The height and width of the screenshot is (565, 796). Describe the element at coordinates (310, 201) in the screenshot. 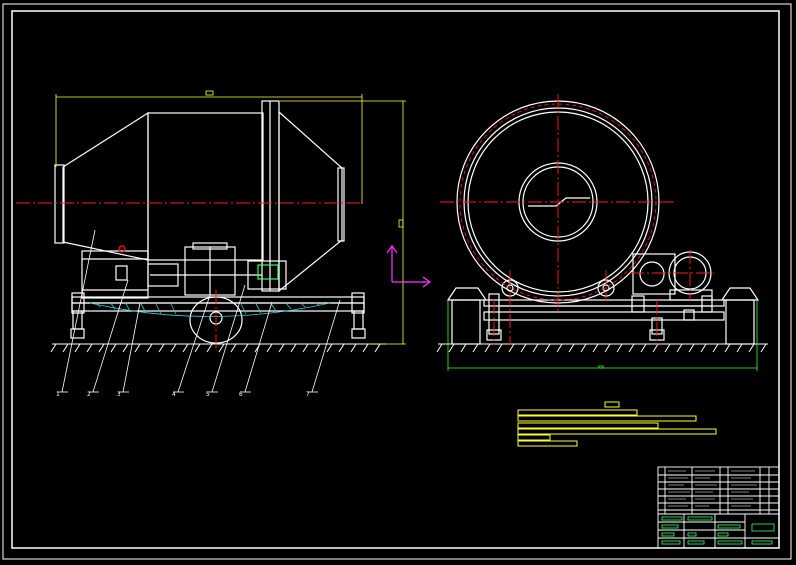

I see `drum-rear-cone` at that location.